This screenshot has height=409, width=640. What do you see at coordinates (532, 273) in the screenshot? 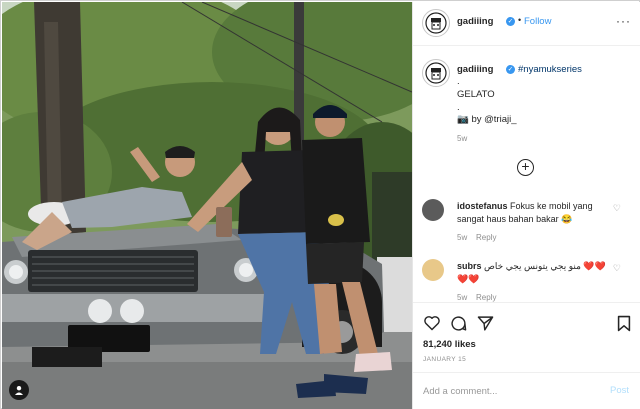
I see `comment-text: subrs منو يجي يتونس يجي خاص ❤️❤️❤️❤️` at bounding box center [532, 273].